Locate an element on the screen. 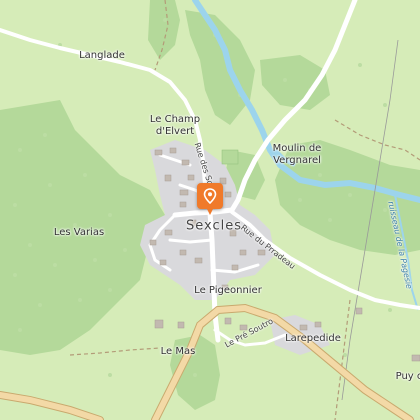  place-label-langlade: Langlade is located at coordinates (102, 55).